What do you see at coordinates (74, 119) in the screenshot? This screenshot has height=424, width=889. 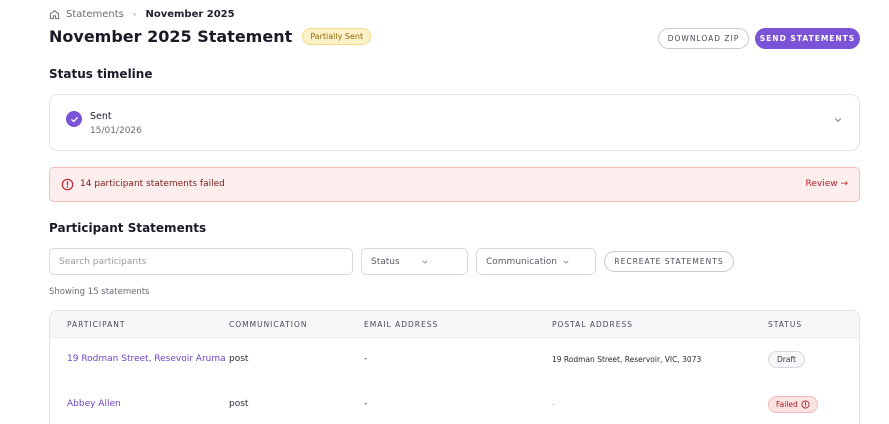 I see `check-icon` at bounding box center [74, 119].